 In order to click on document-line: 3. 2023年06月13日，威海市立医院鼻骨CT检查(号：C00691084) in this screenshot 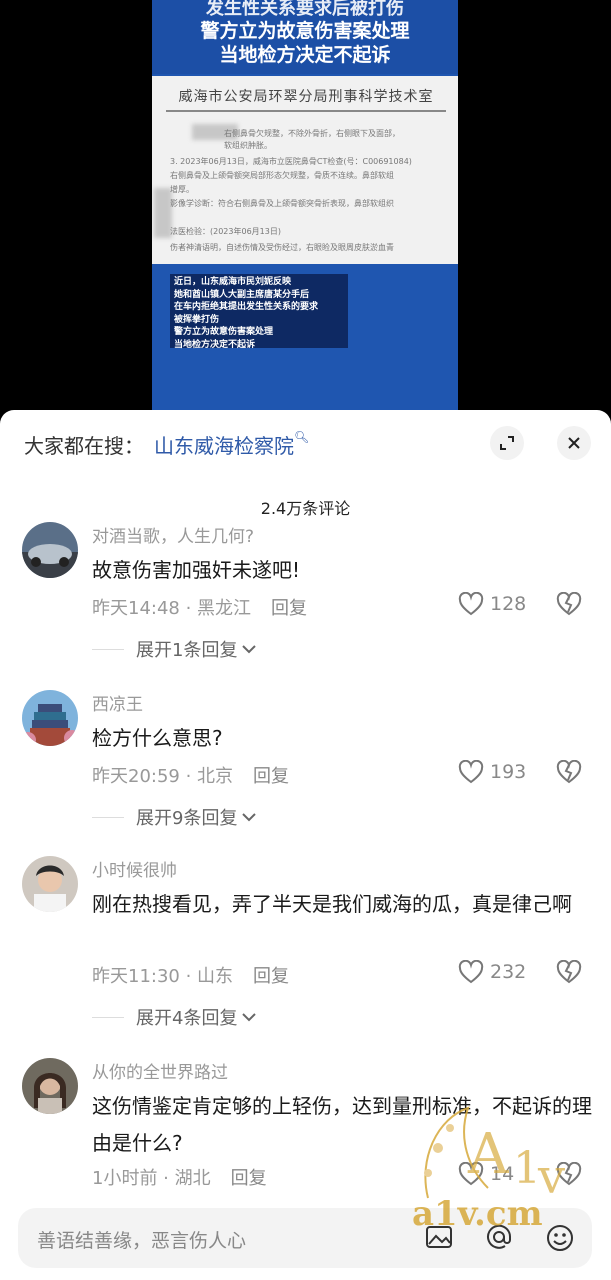, I will do `click(291, 161)`.